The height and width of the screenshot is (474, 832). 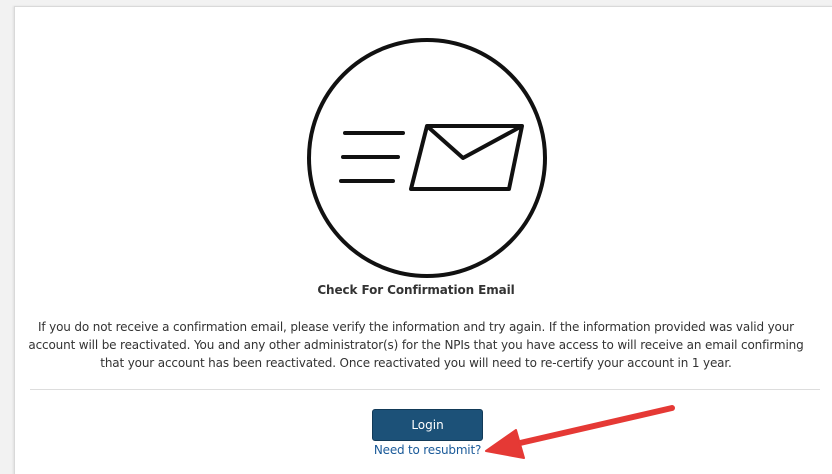 I want to click on envelope-icon, so click(x=466, y=157).